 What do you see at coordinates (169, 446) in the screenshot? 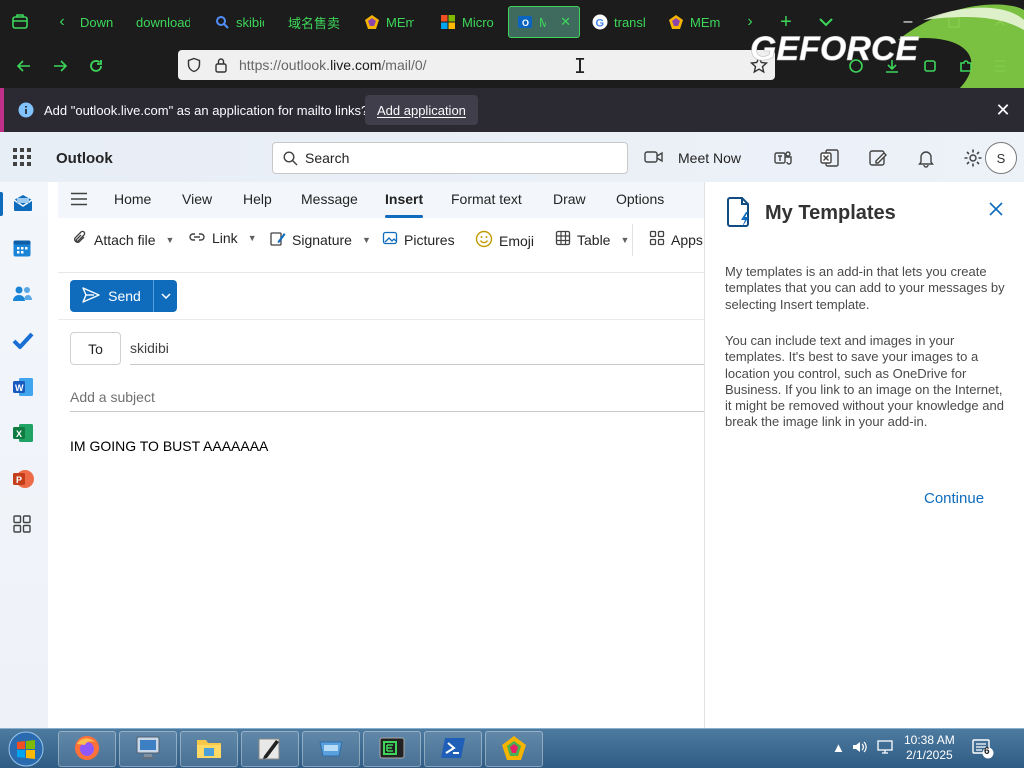
I see `message-body: IM GOING TO BUST AAAAAAA` at bounding box center [169, 446].